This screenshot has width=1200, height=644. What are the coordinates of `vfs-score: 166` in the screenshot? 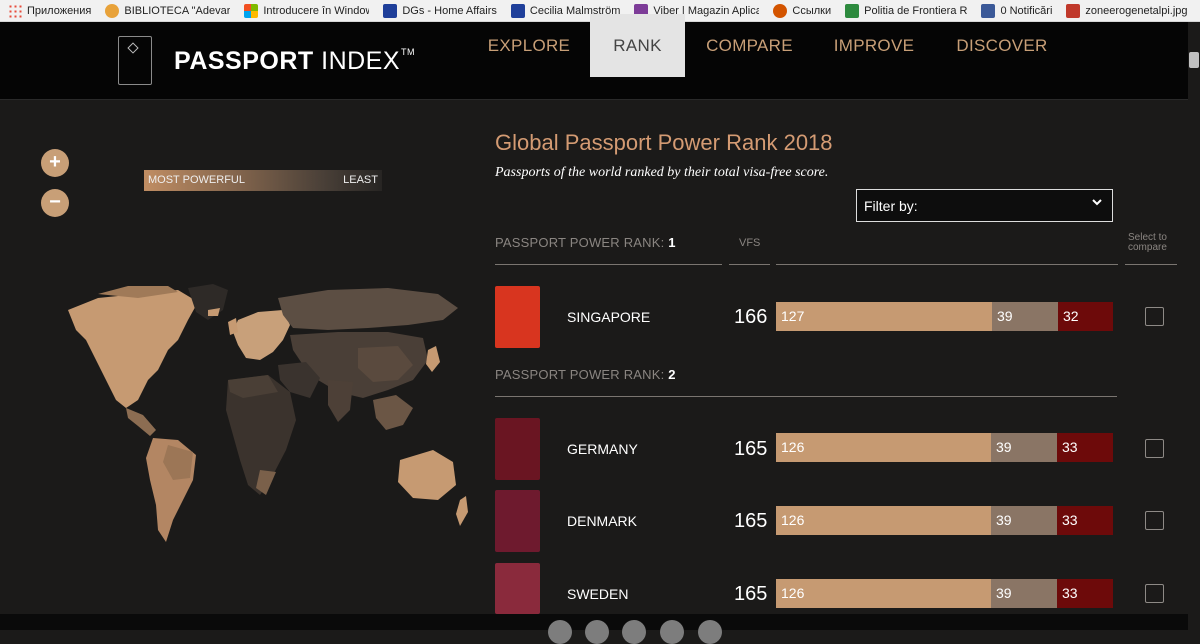 It's located at (751, 317).